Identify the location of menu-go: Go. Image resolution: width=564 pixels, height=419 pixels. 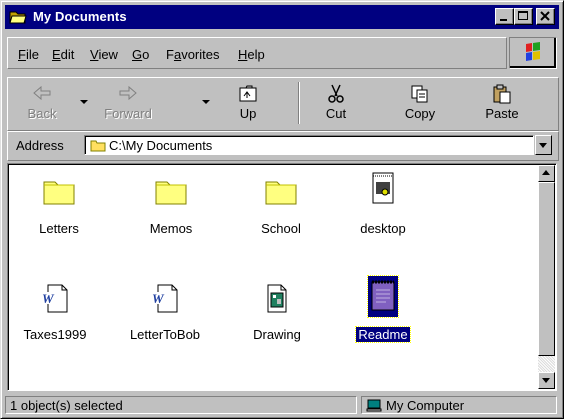
(140, 54).